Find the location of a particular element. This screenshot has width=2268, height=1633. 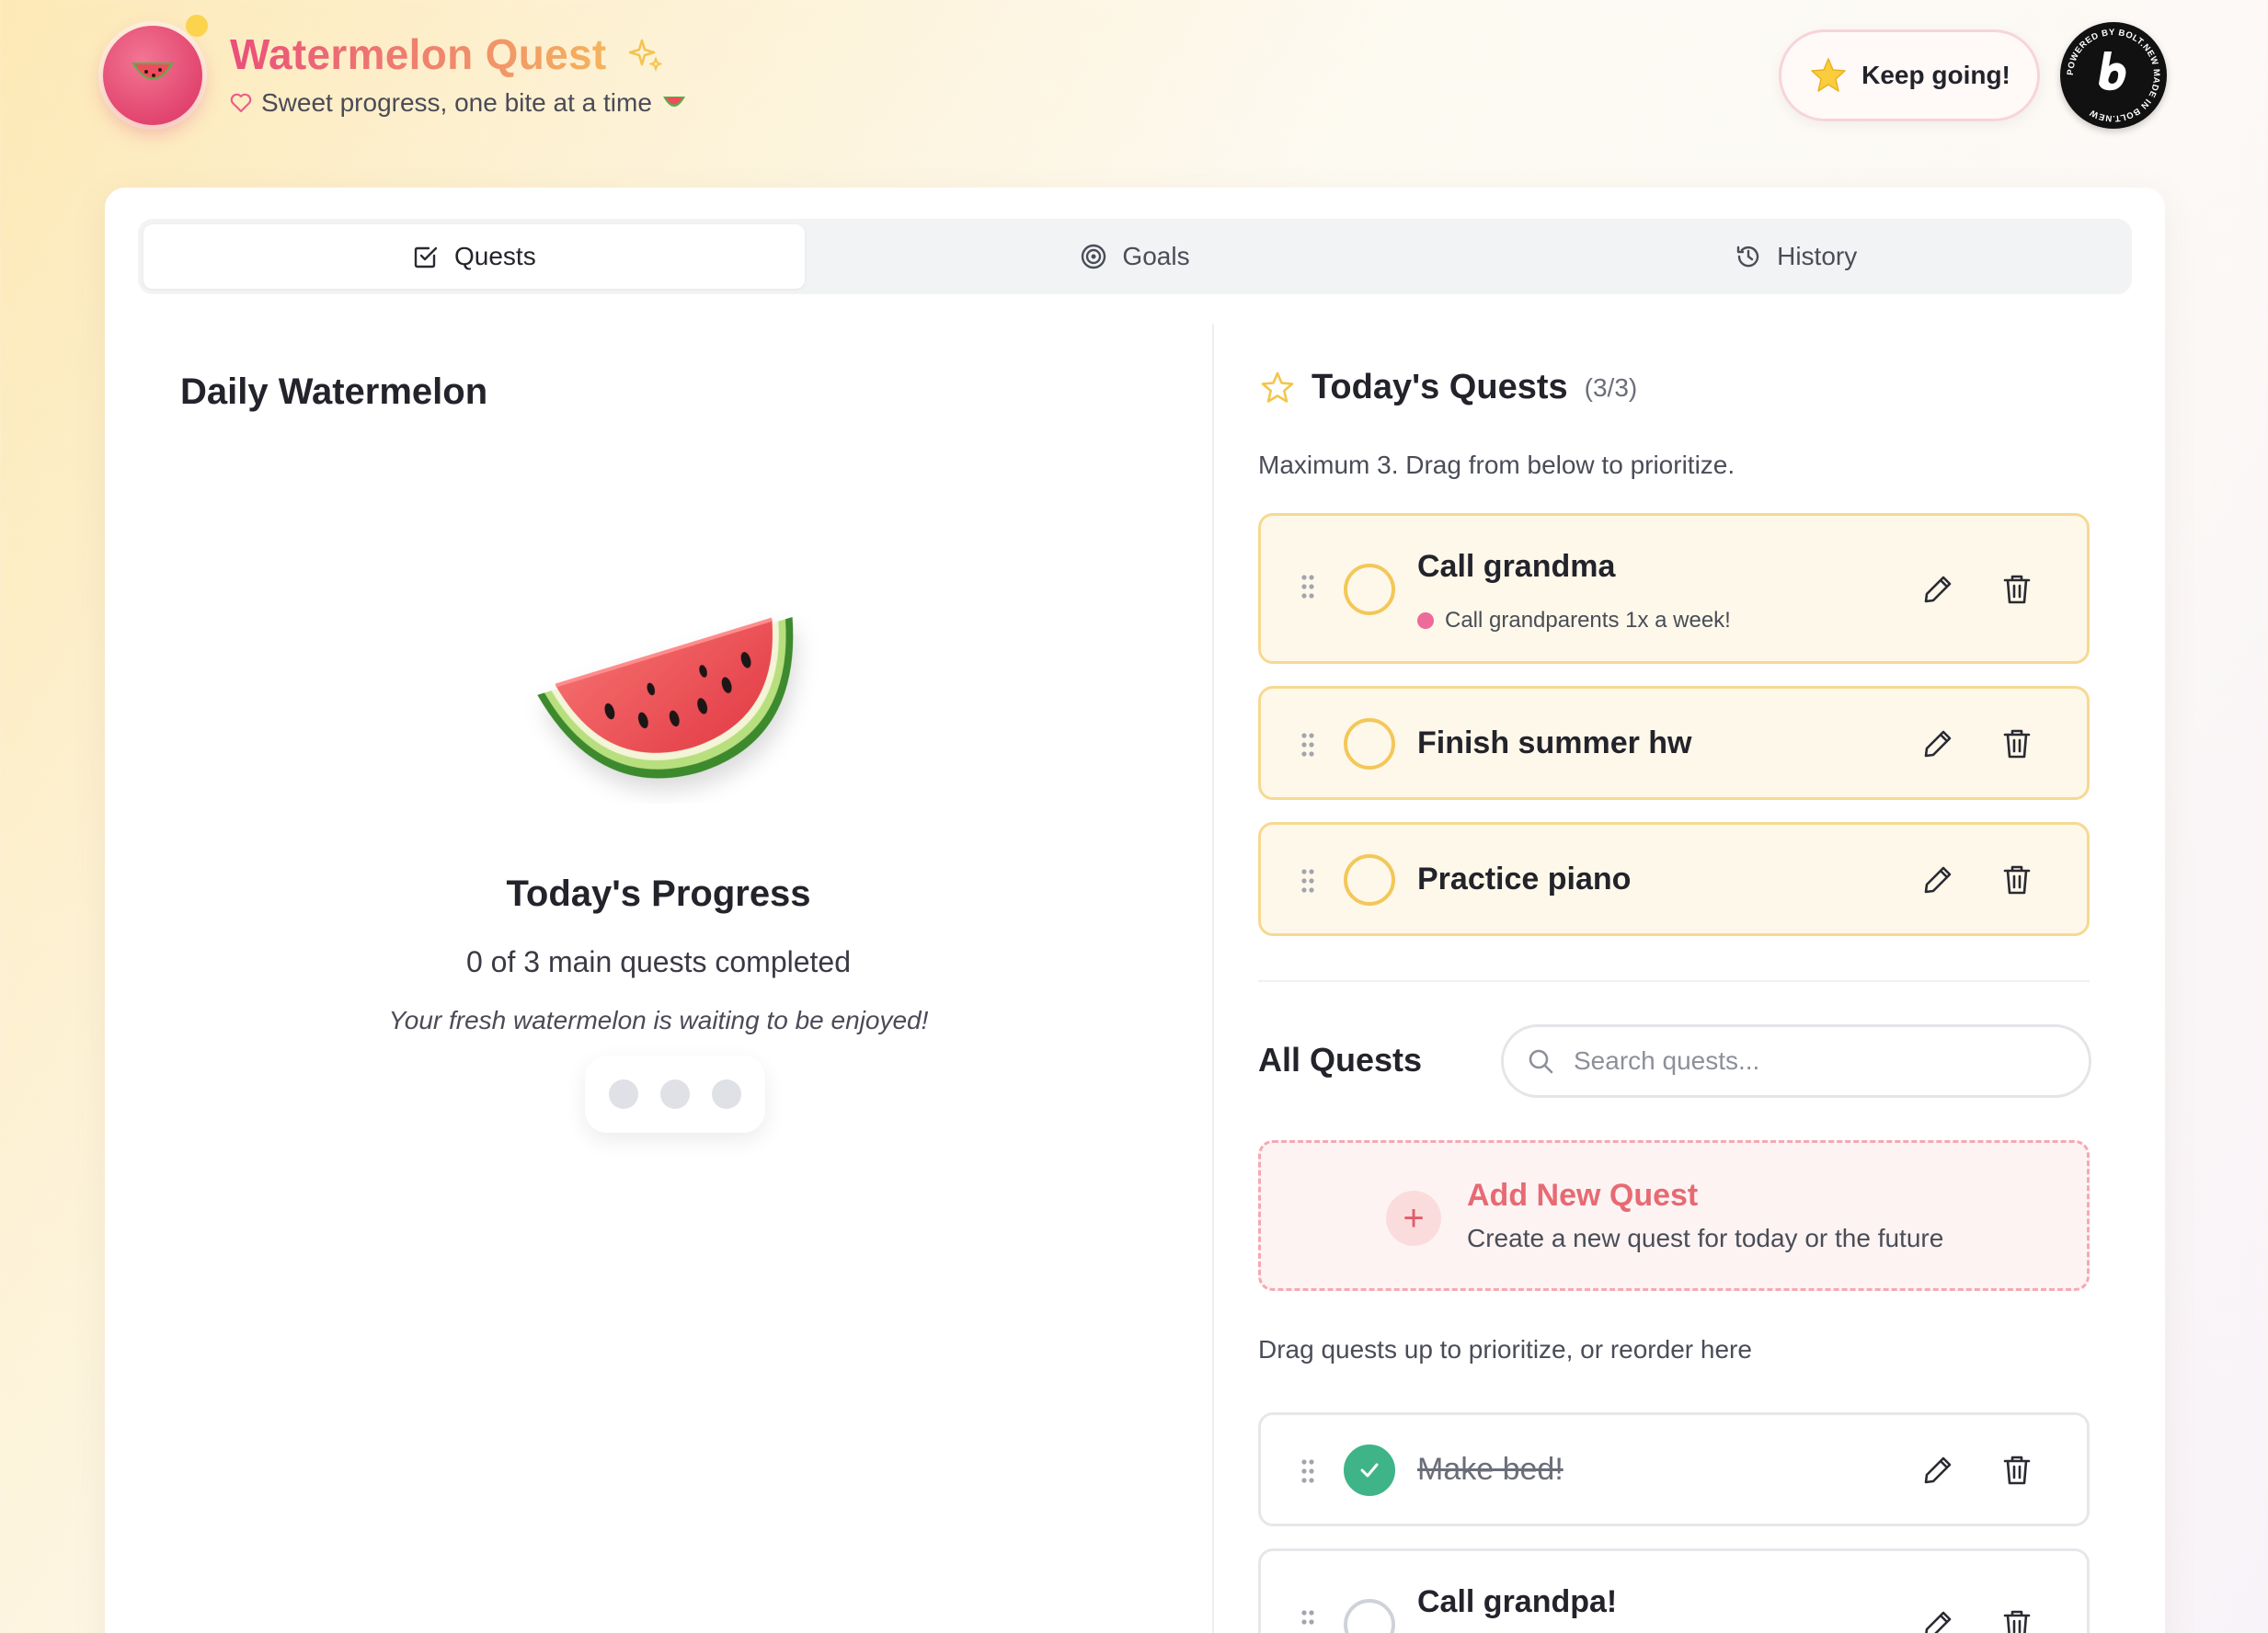

panel-divider is located at coordinates (1213, 978).